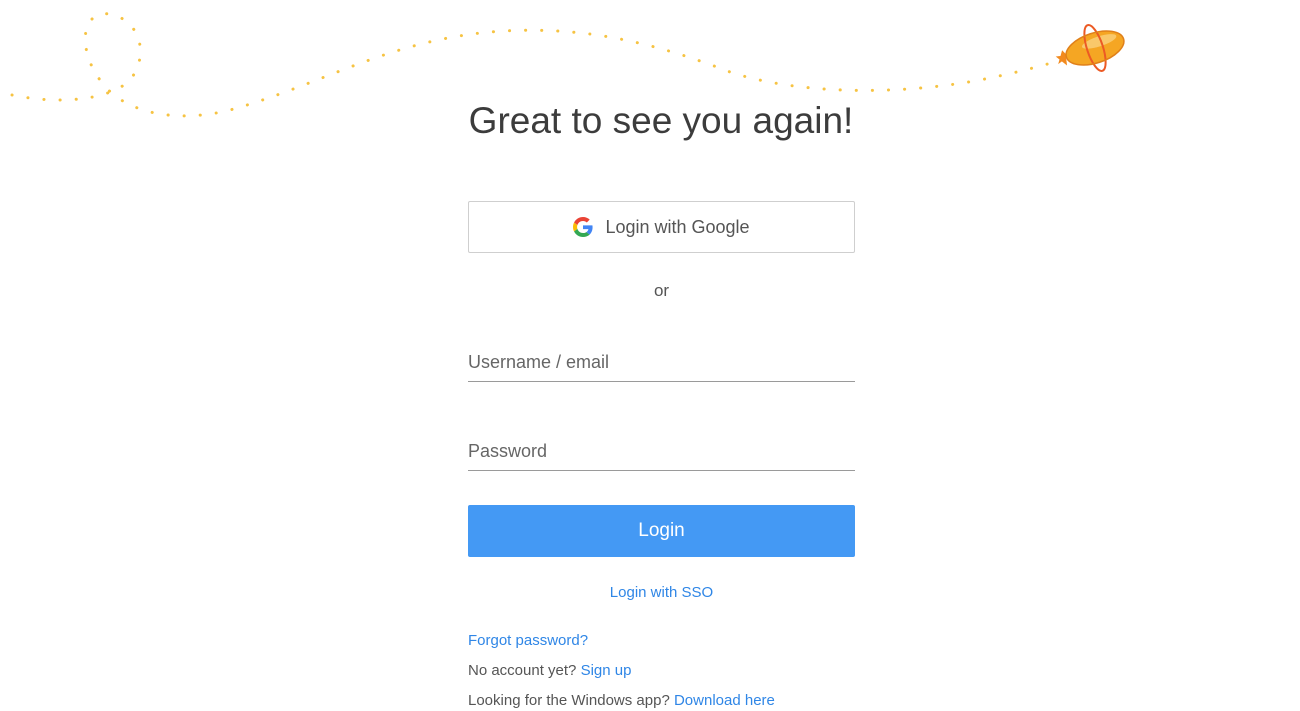 The image size is (1300, 711). Describe the element at coordinates (724, 700) in the screenshot. I see `download-windows-app-link: Download here` at that location.